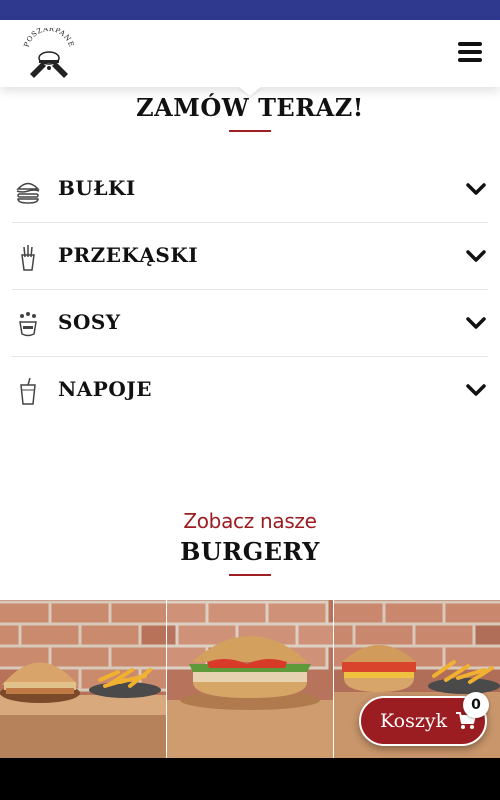 This screenshot has height=800, width=500. Describe the element at coordinates (250, 91) in the screenshot. I see `header-notch` at that location.